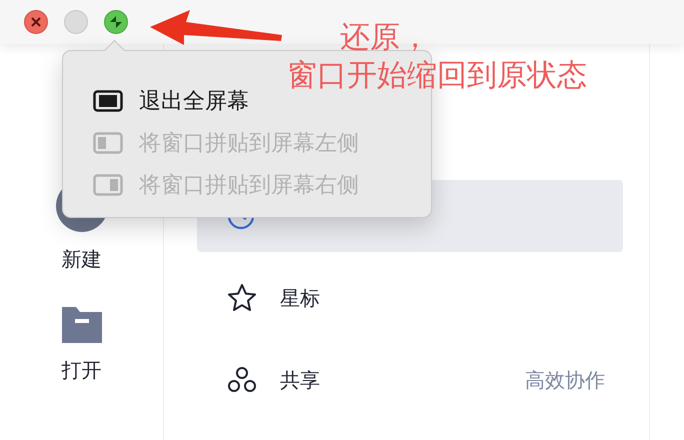 The width and height of the screenshot is (684, 440). What do you see at coordinates (437, 76) in the screenshot?
I see `annotation-text: 窗口开始缩回到原状态` at bounding box center [437, 76].